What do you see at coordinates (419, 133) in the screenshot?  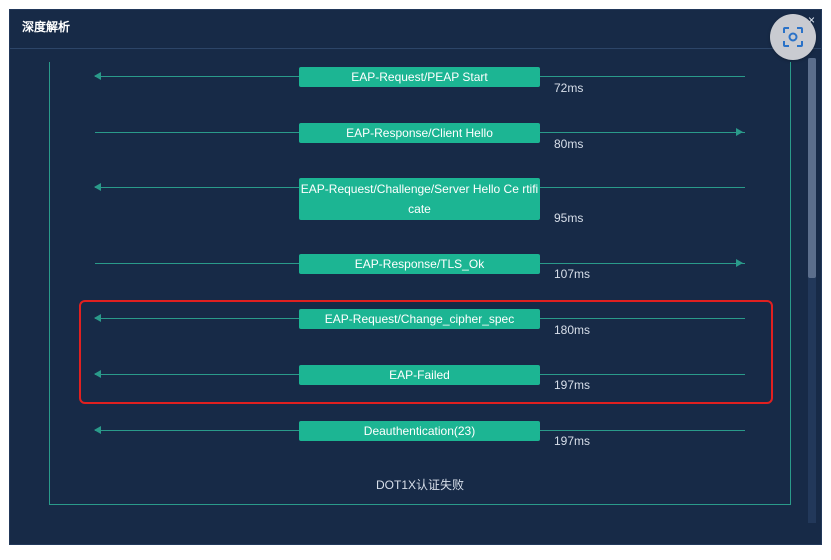 I see `message-box: EAP-Response/Client Hello` at bounding box center [419, 133].